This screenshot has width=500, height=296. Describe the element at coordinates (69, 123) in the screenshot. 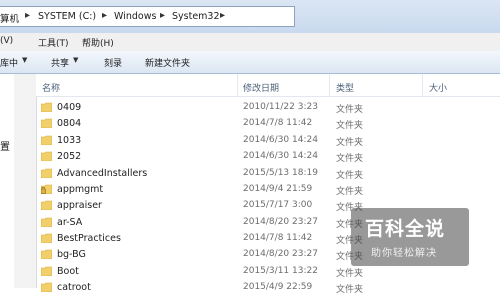

I see `file-name: 0804` at that location.